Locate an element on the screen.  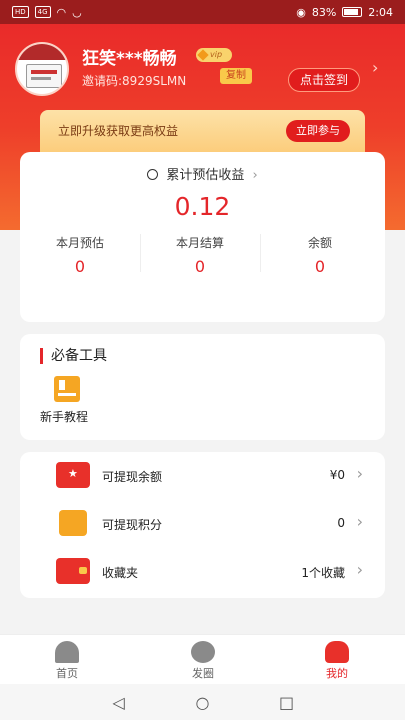
list-item-value: 0 is located at coordinates (341, 523).